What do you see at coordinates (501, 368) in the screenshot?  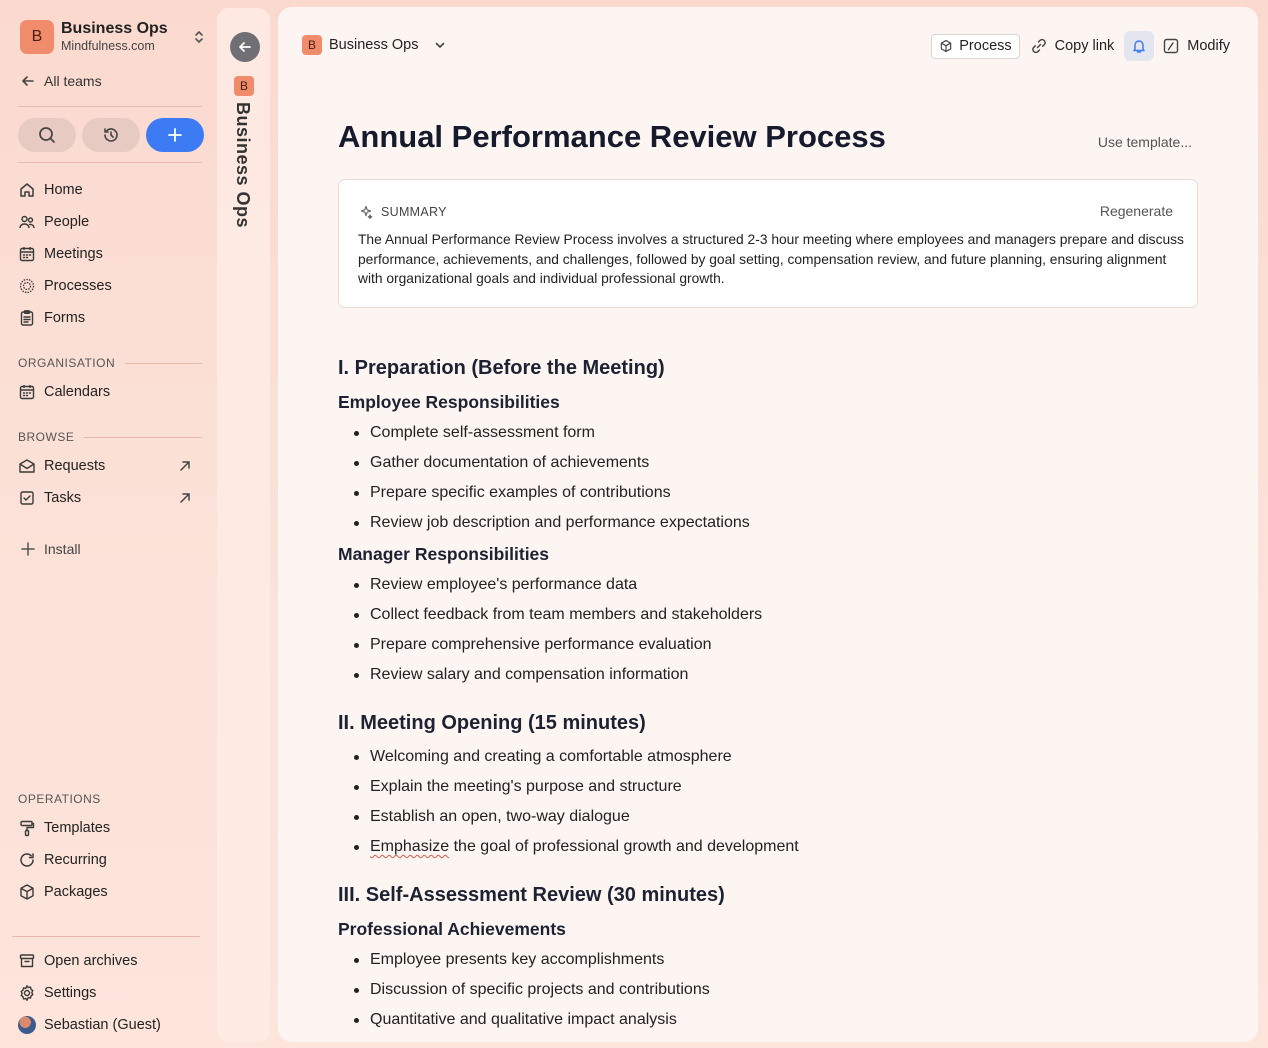 I see `section-heading: I. Preparation (Before the Meeting)` at bounding box center [501, 368].